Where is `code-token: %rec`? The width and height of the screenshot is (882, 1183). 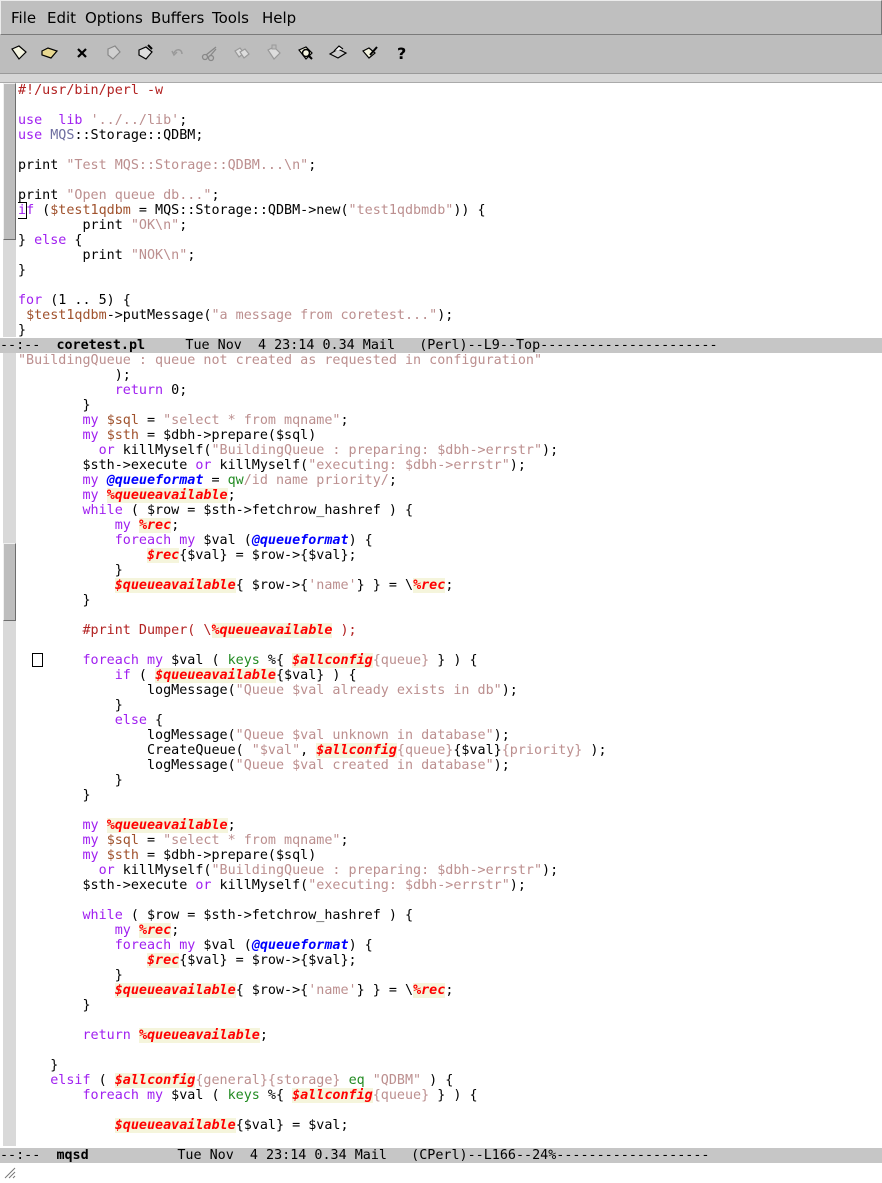 code-token: %rec is located at coordinates (429, 585).